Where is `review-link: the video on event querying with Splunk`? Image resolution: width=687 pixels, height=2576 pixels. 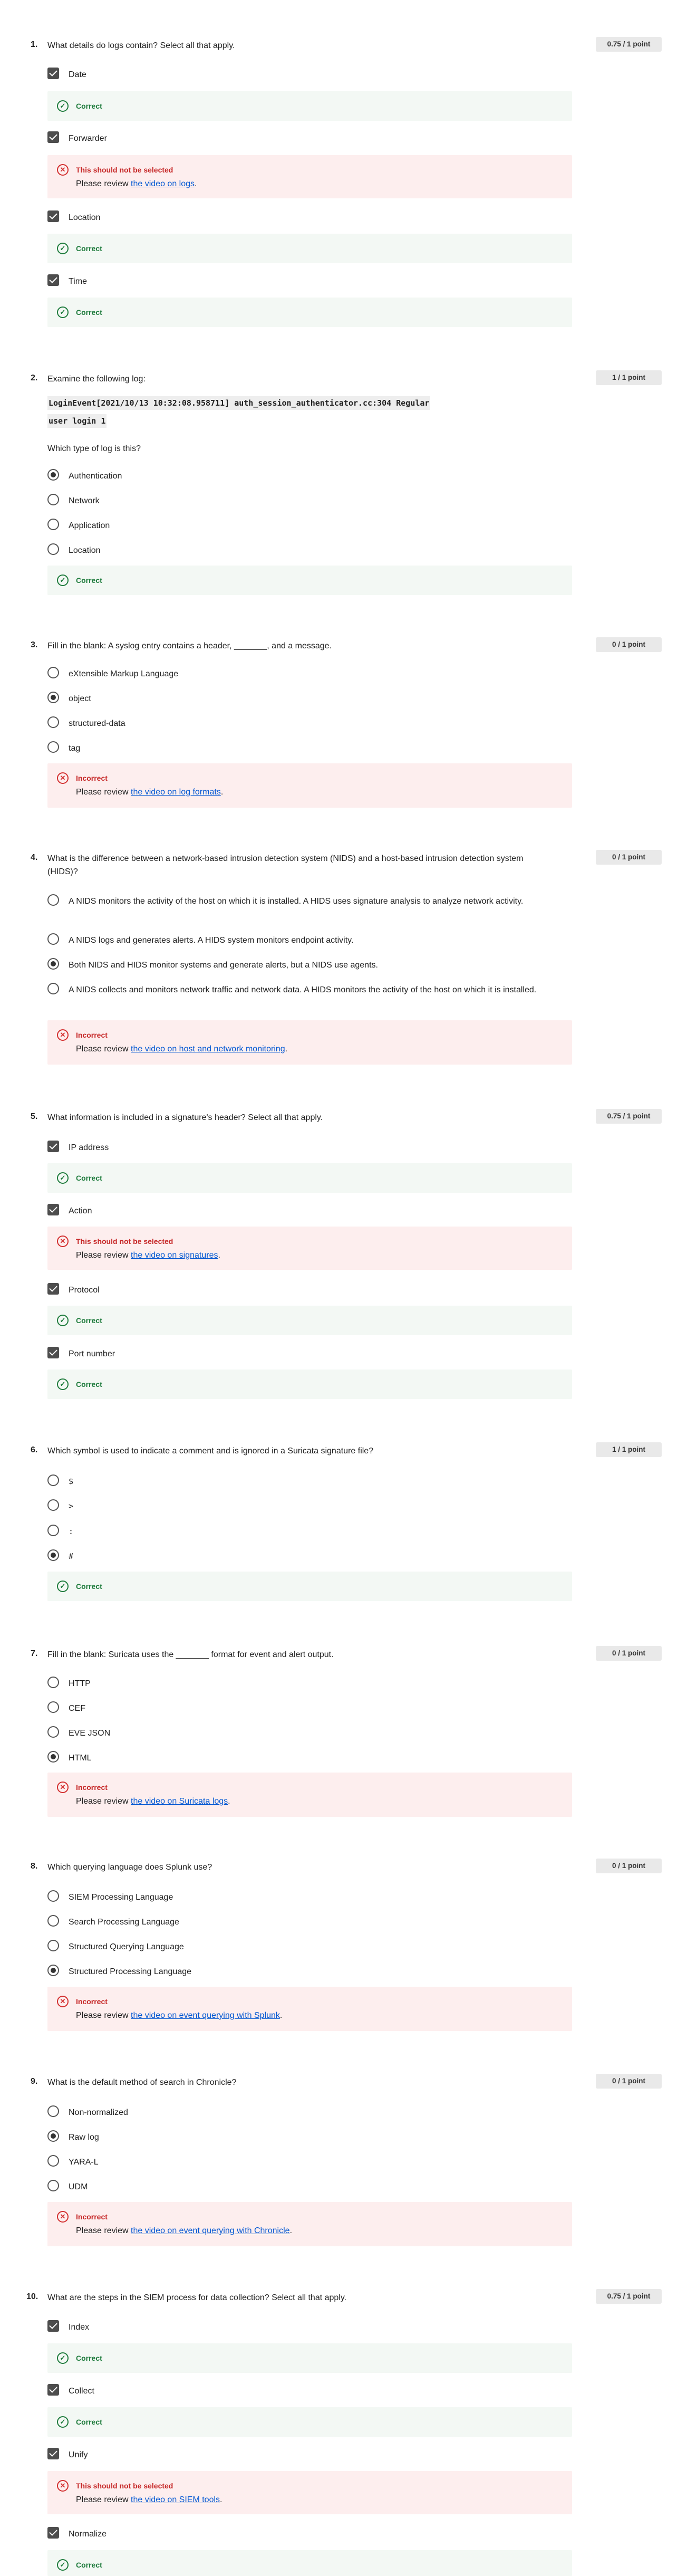
review-link: the video on event querying with Splunk is located at coordinates (205, 2015).